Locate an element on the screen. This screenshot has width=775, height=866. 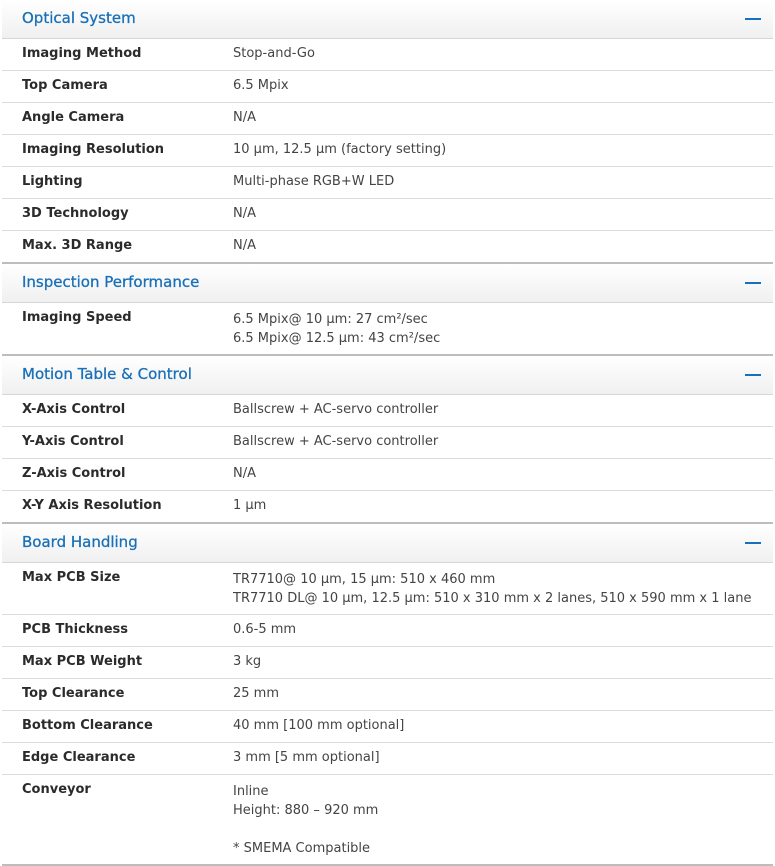
spec-label: Z-Axis Control is located at coordinates (74, 473).